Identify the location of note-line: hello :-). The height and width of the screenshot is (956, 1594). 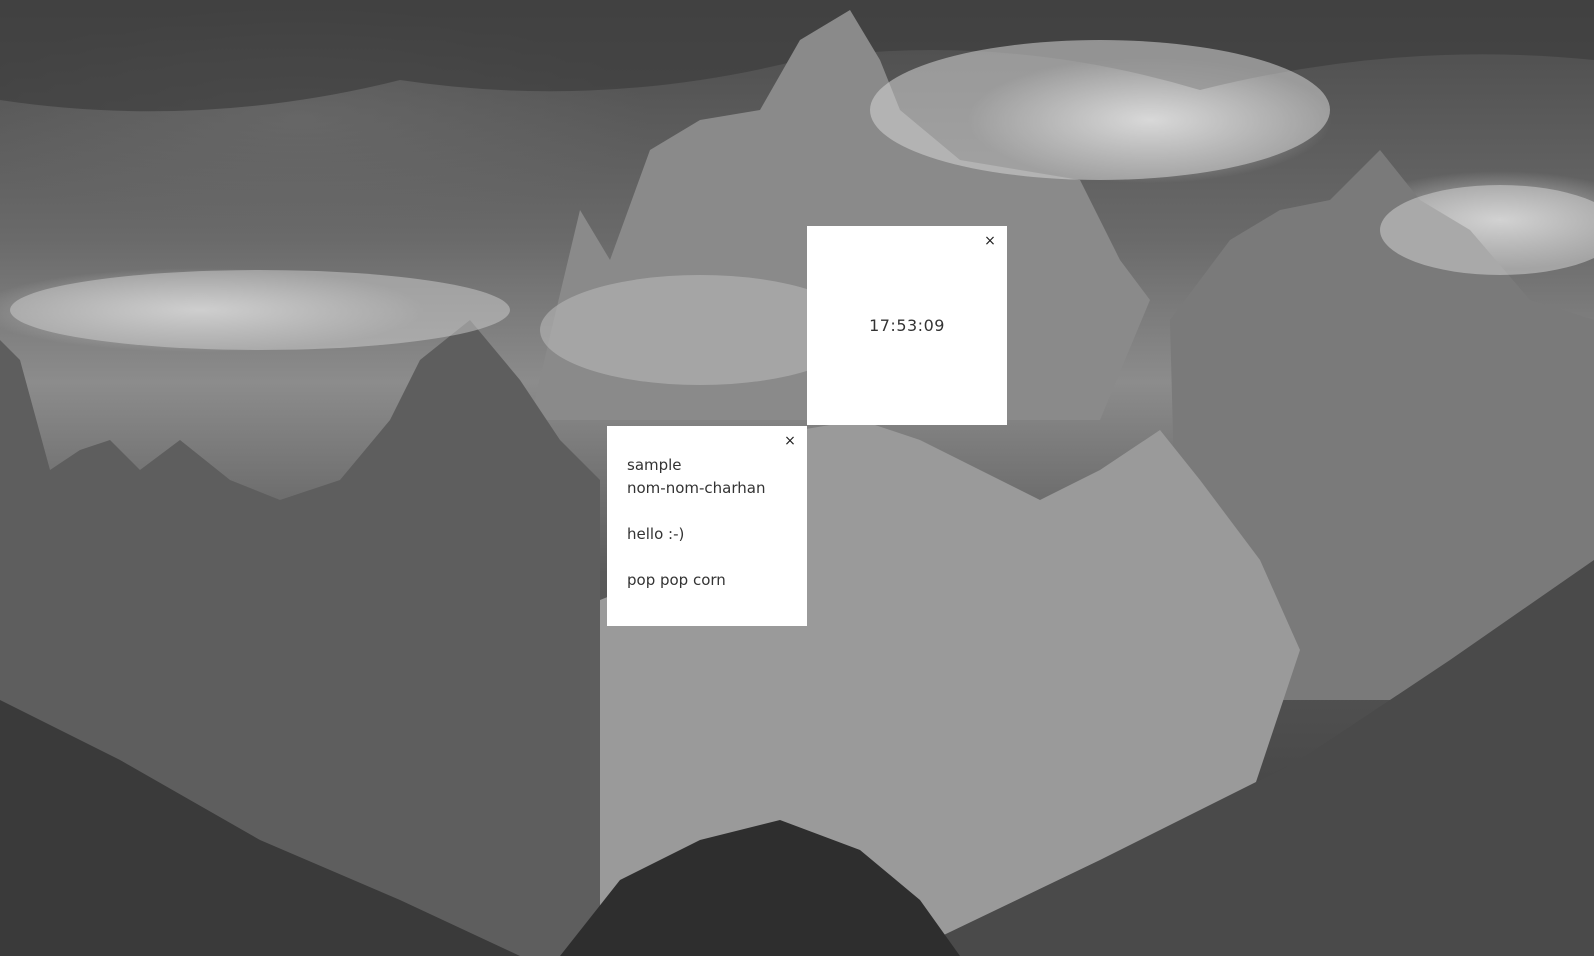
(656, 534).